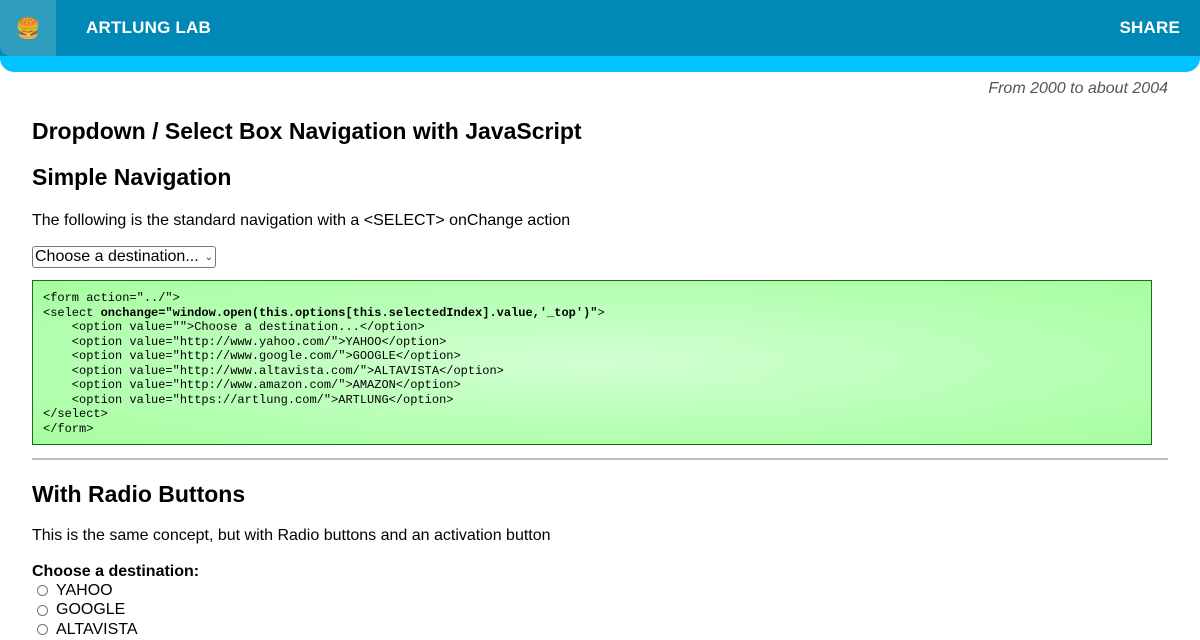 This screenshot has width=1200, height=640. What do you see at coordinates (600, 28) in the screenshot?
I see `header-bar: 🍔 ARTLUNG LAB SHARE` at bounding box center [600, 28].